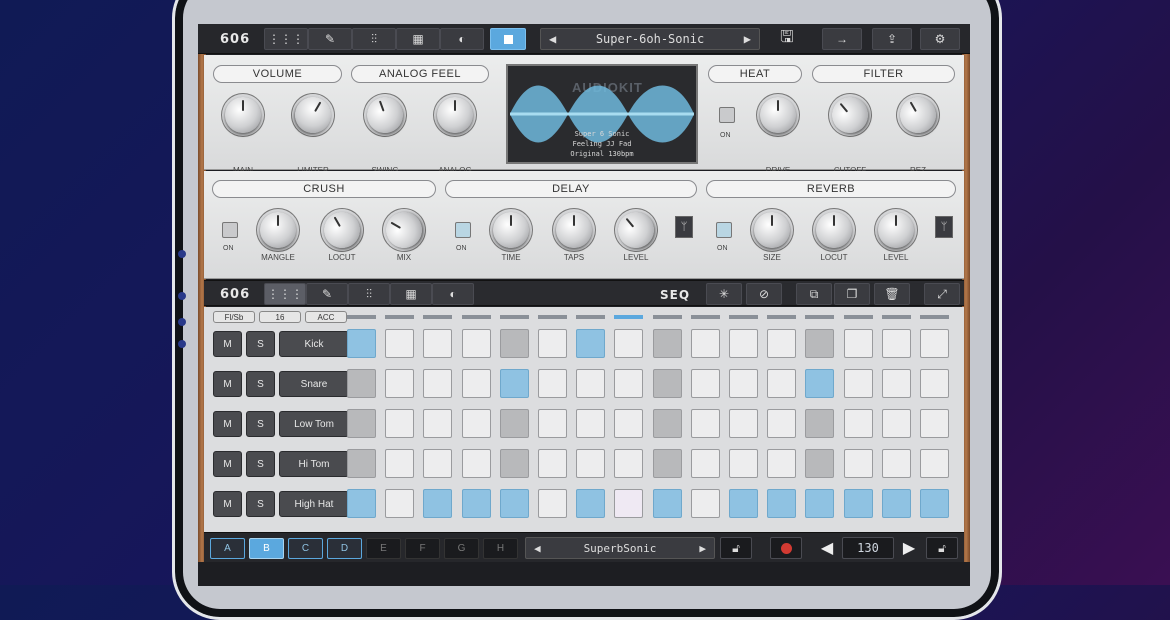 Image resolution: width=1170 pixels, height=620 pixels. I want to click on tempo-up-button: ▶, so click(909, 548).